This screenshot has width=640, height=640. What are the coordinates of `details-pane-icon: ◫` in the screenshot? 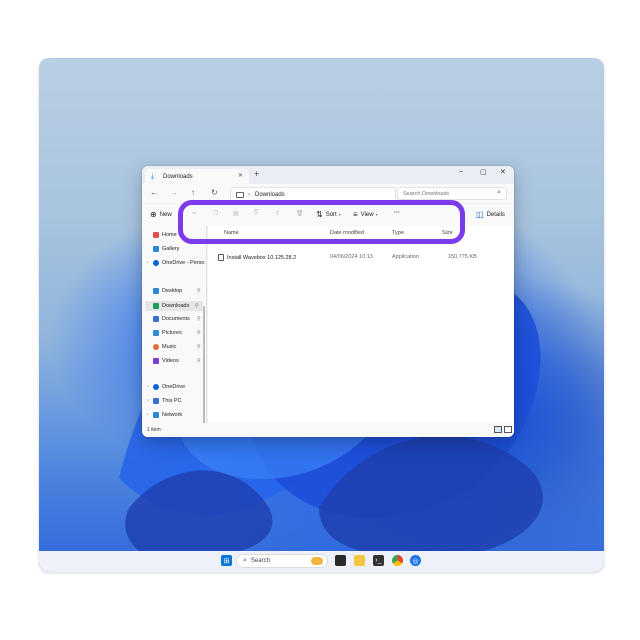 It's located at (480, 214).